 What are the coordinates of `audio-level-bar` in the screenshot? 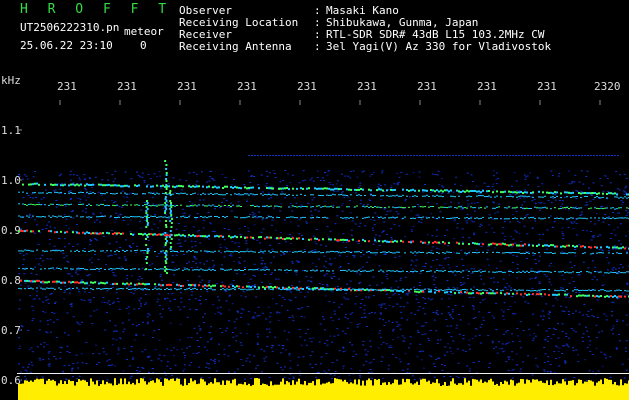 It's located at (159, 389).